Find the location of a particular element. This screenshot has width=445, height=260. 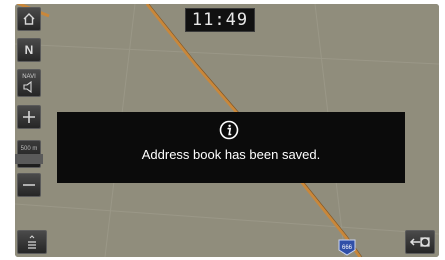

route-shield-icon: 666 is located at coordinates (347, 247).